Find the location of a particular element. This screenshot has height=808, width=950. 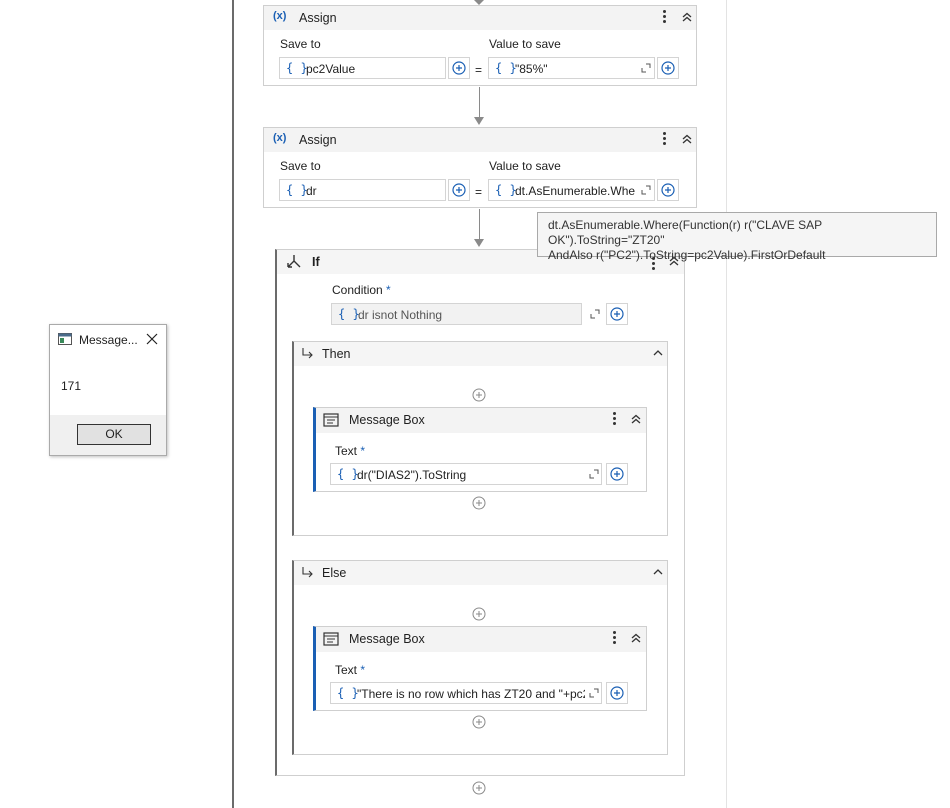

message-dialog: Message... 171 OK is located at coordinates (108, 390).